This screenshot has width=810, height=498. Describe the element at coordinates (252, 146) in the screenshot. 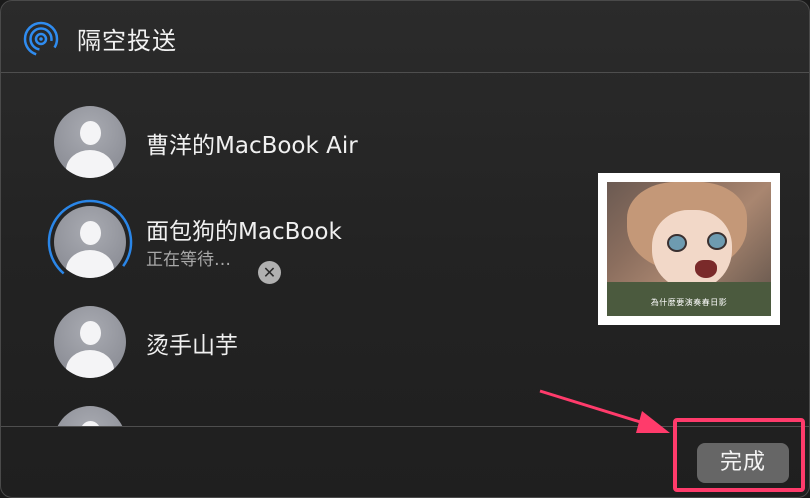

I see `device-name: 曹洋的MacBook Air` at that location.